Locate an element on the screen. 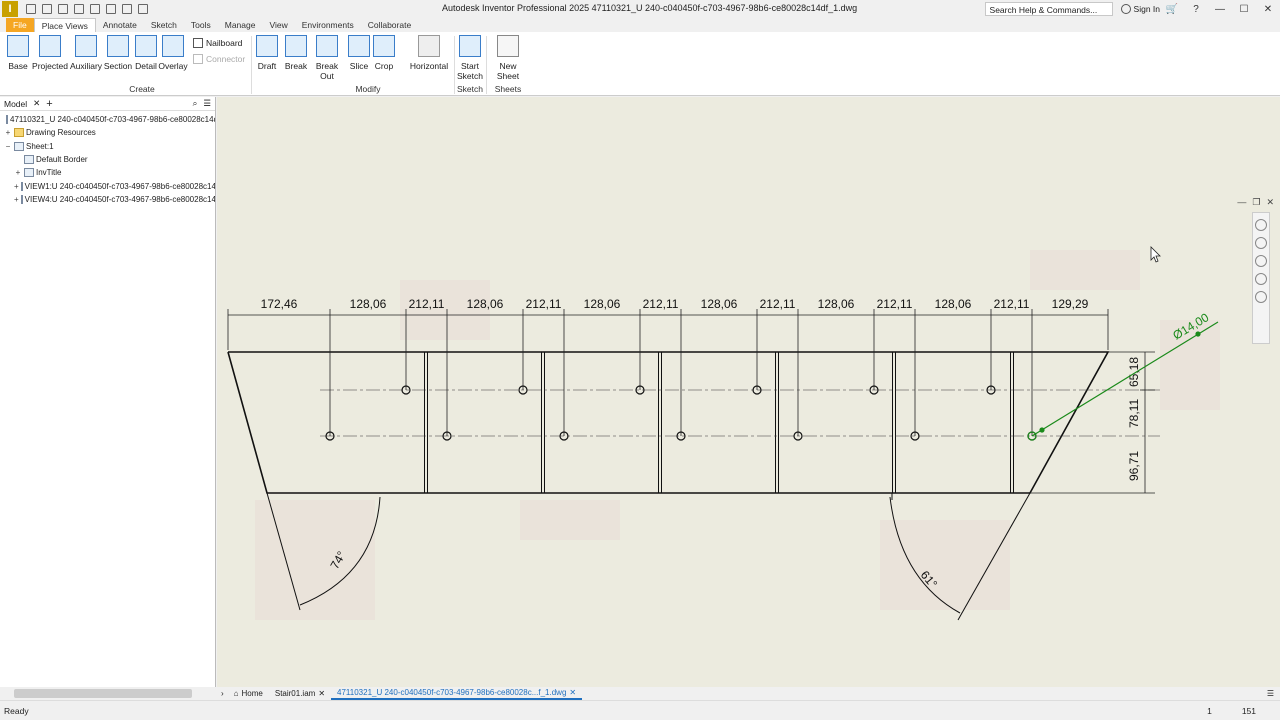  browser-item-label: Drawing Resources is located at coordinates (61, 133).